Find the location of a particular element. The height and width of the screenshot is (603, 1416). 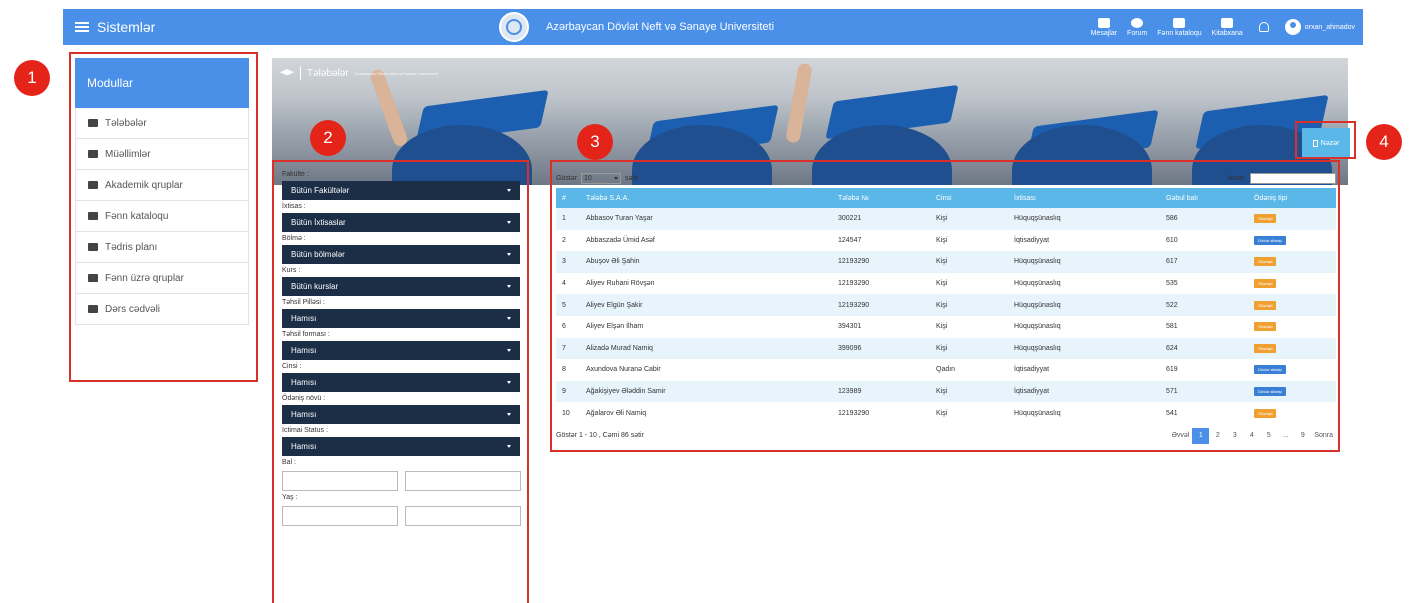

column-header: Ödəniş tipi is located at coordinates (1292, 198).